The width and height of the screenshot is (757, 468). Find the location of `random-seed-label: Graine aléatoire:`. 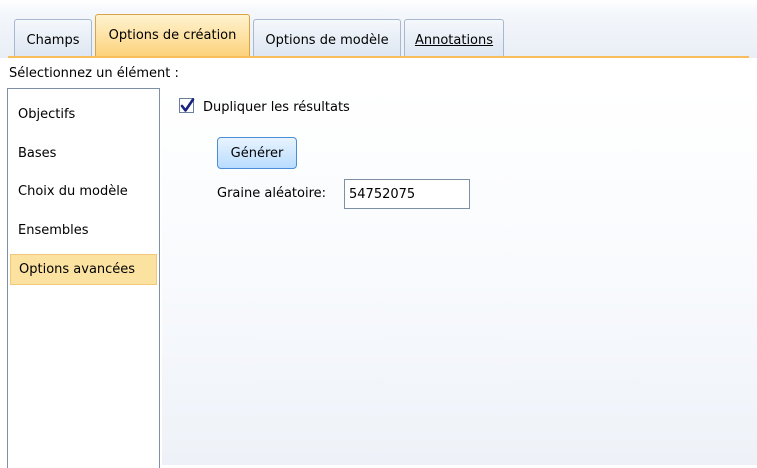

random-seed-label: Graine aléatoire: is located at coordinates (272, 193).